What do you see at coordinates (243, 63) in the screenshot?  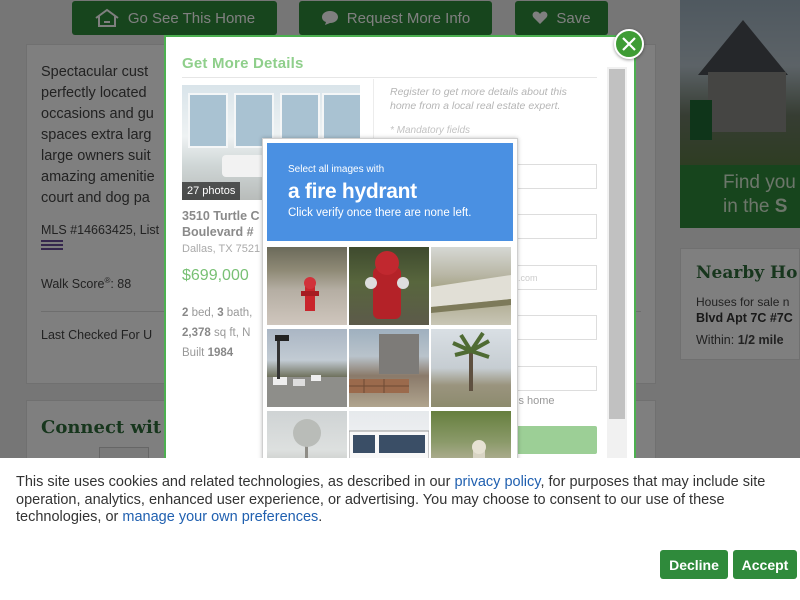 I see `modal-title: Get More Details` at bounding box center [243, 63].